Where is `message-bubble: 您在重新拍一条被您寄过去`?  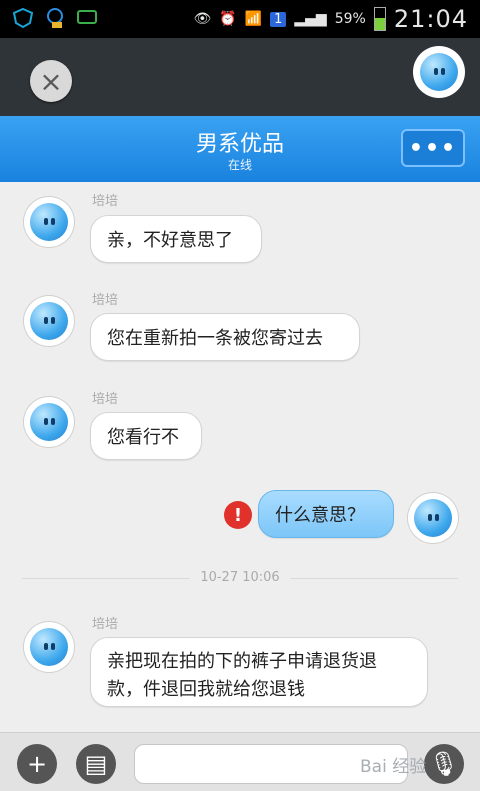
message-bubble: 您在重新拍一条被您寄过去 is located at coordinates (225, 337).